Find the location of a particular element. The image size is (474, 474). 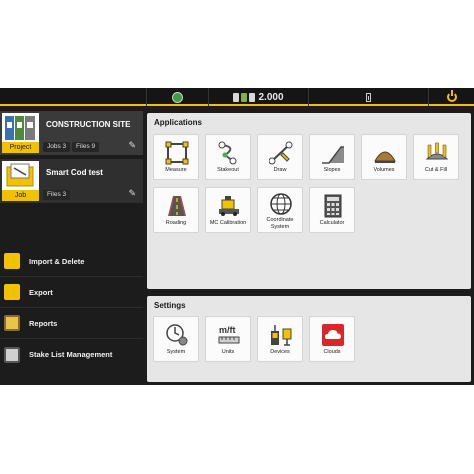

stake-list-label: Stake List Management is located at coordinates (71, 354).